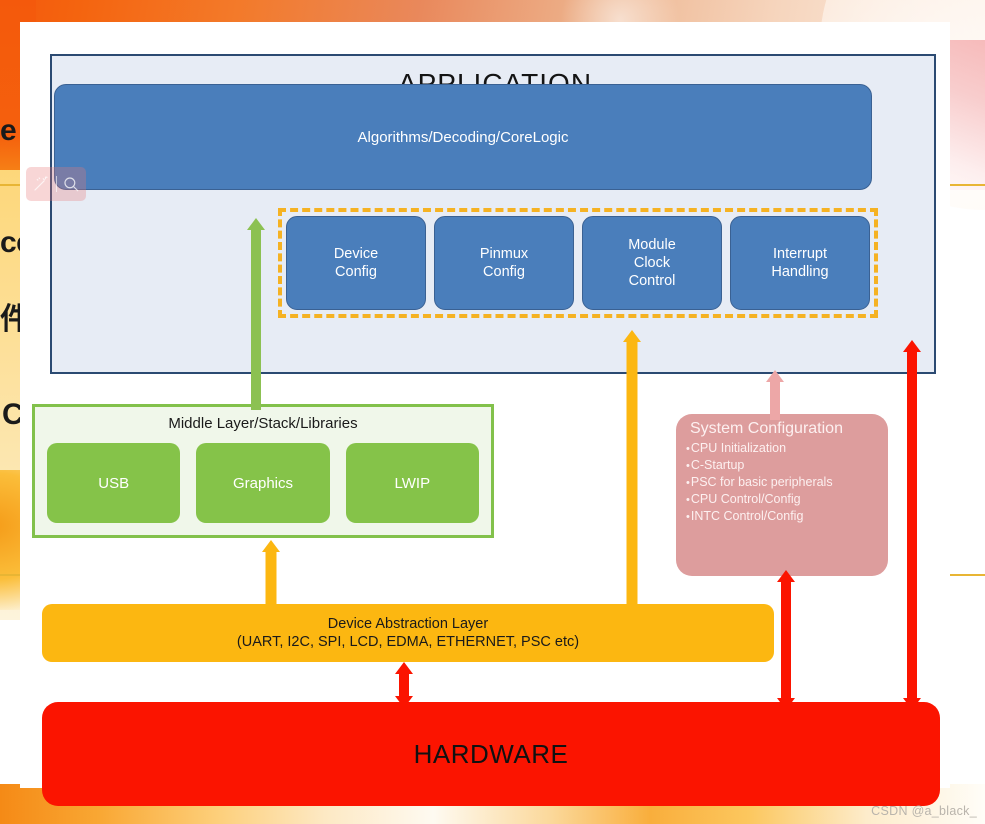 This screenshot has width=985, height=824. Describe the element at coordinates (114, 483) in the screenshot. I see `usb-box: USB` at that location.